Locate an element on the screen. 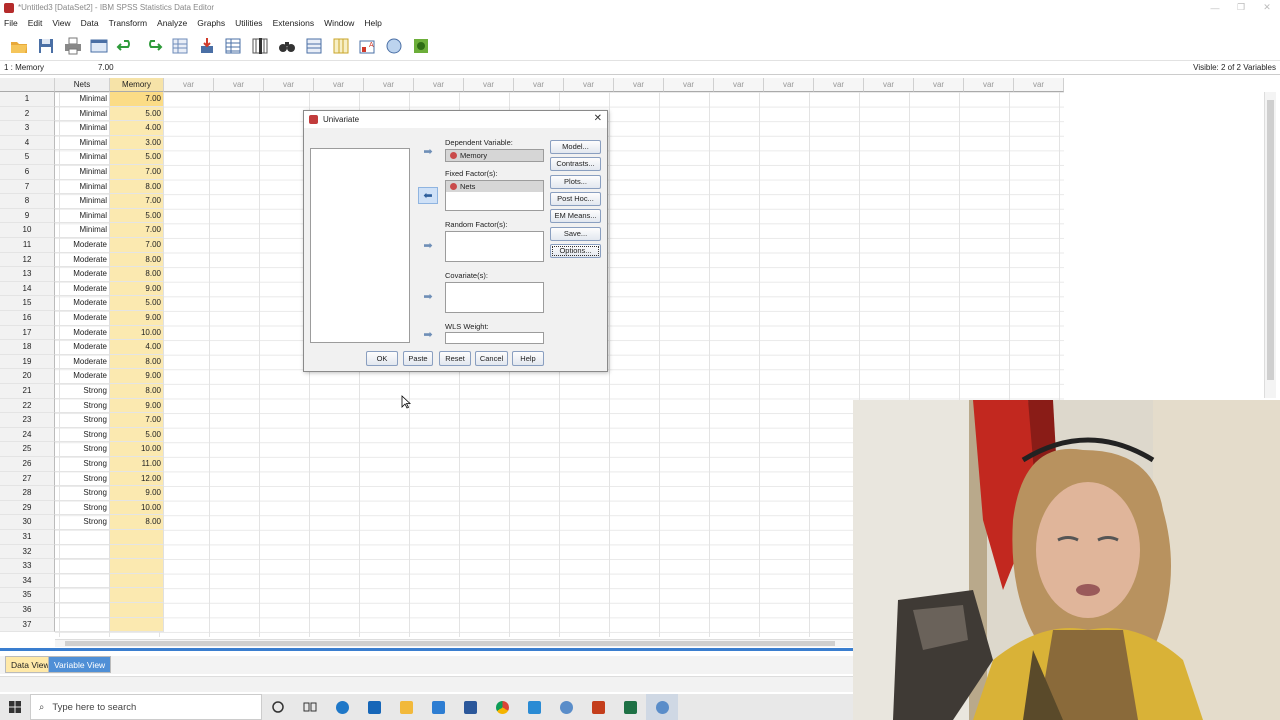 The height and width of the screenshot is (720, 1280). spss-taskbar-icon is located at coordinates (566, 707).